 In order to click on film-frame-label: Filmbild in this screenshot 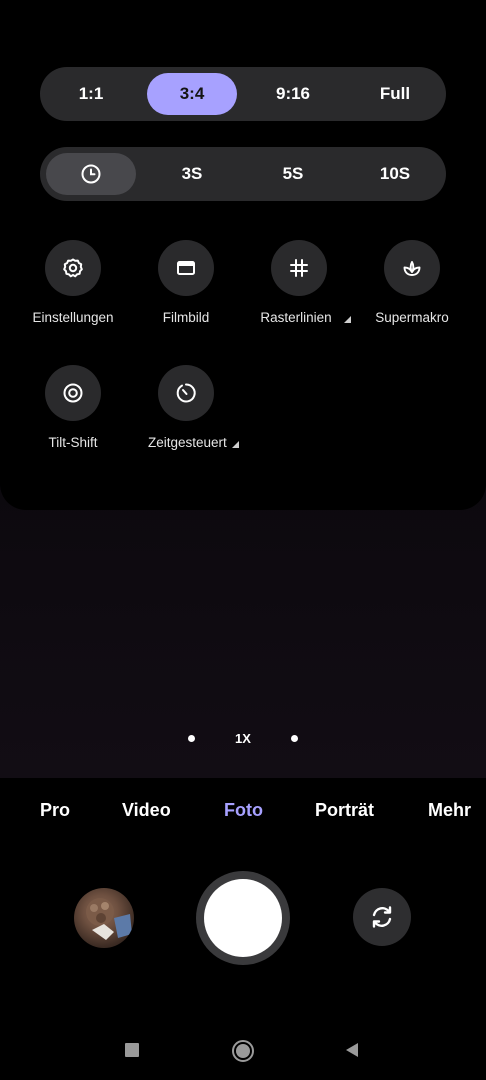, I will do `click(186, 317)`.